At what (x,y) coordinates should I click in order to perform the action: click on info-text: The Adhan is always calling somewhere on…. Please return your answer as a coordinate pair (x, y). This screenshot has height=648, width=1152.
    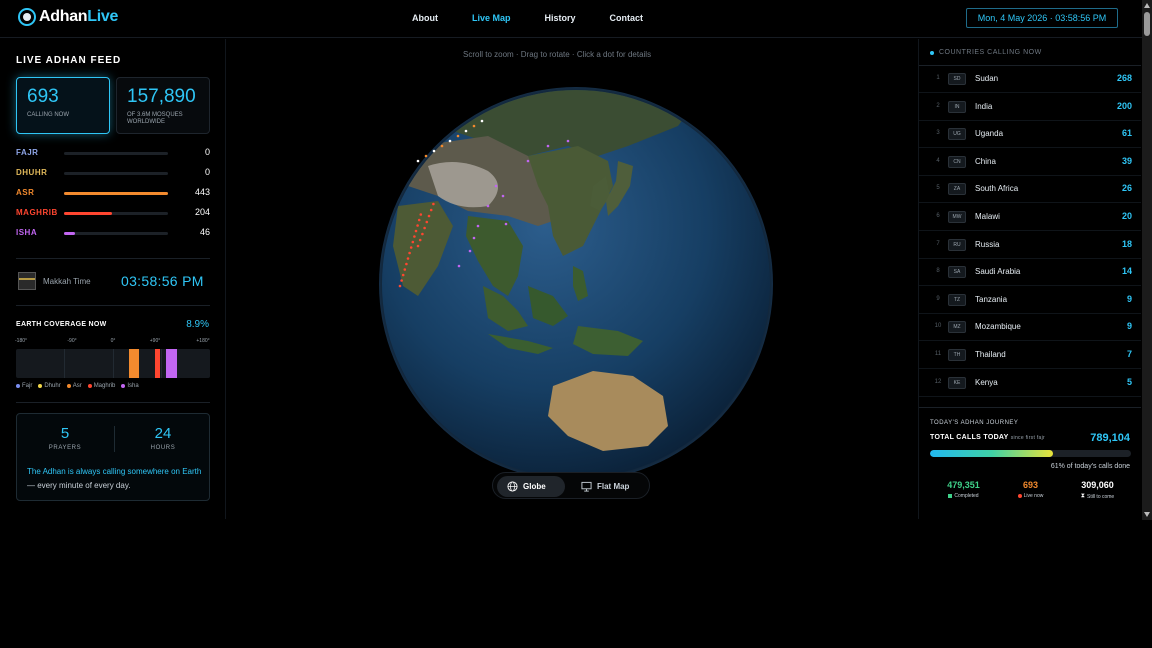
    Looking at the image, I should click on (115, 479).